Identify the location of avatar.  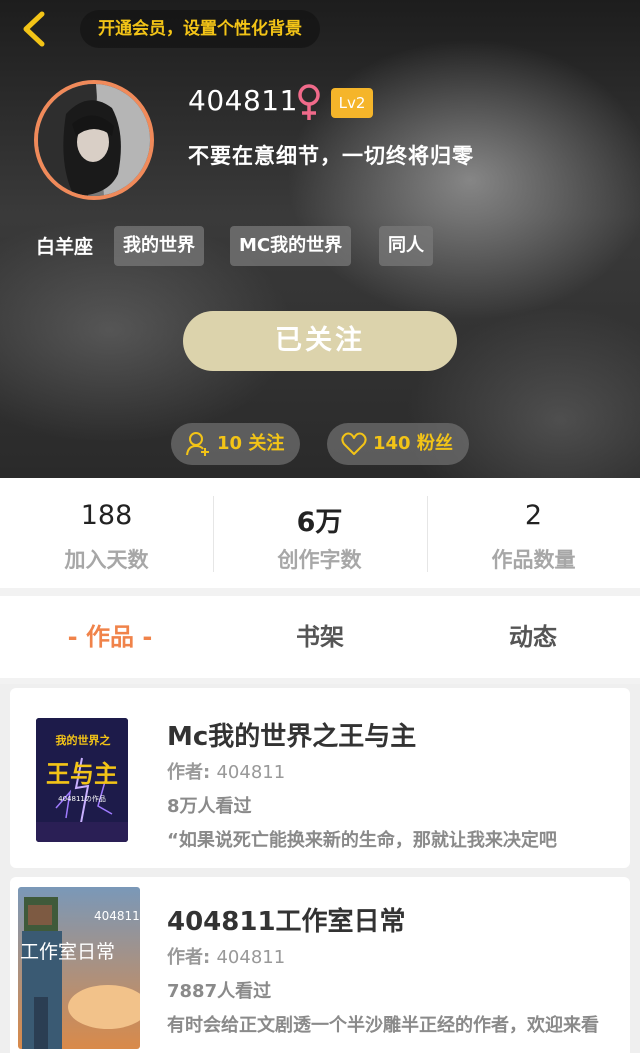
(94, 140).